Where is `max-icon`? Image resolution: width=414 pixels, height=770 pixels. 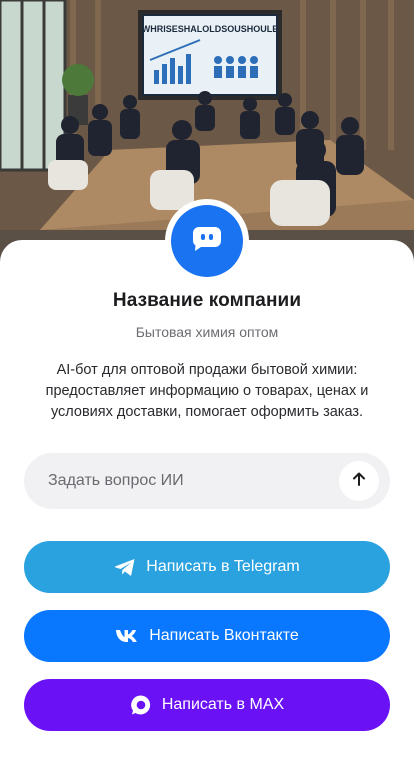
max-icon is located at coordinates (141, 705).